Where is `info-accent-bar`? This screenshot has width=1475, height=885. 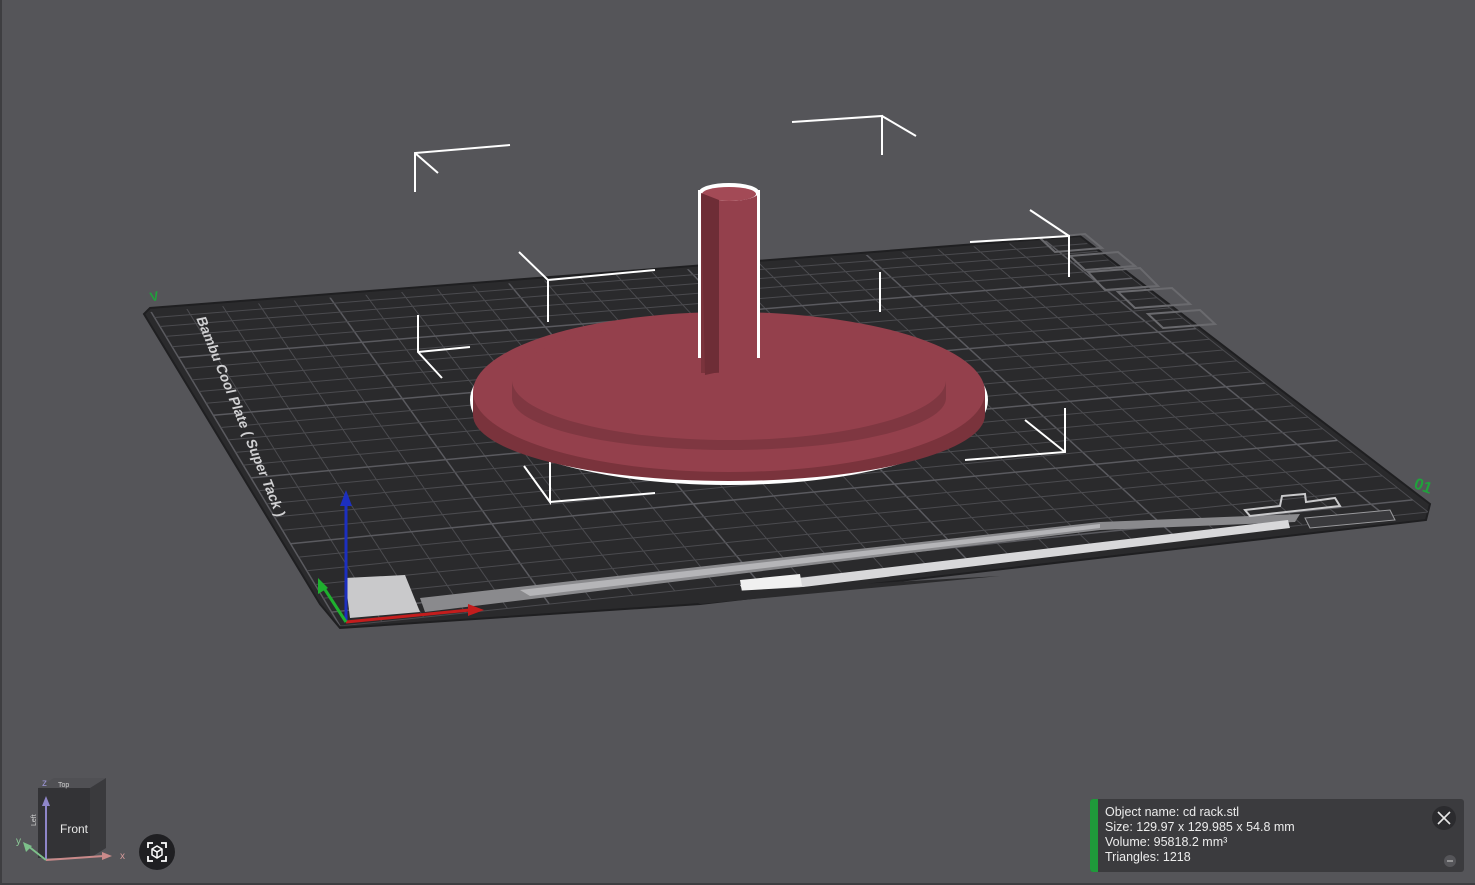 info-accent-bar is located at coordinates (1094, 835).